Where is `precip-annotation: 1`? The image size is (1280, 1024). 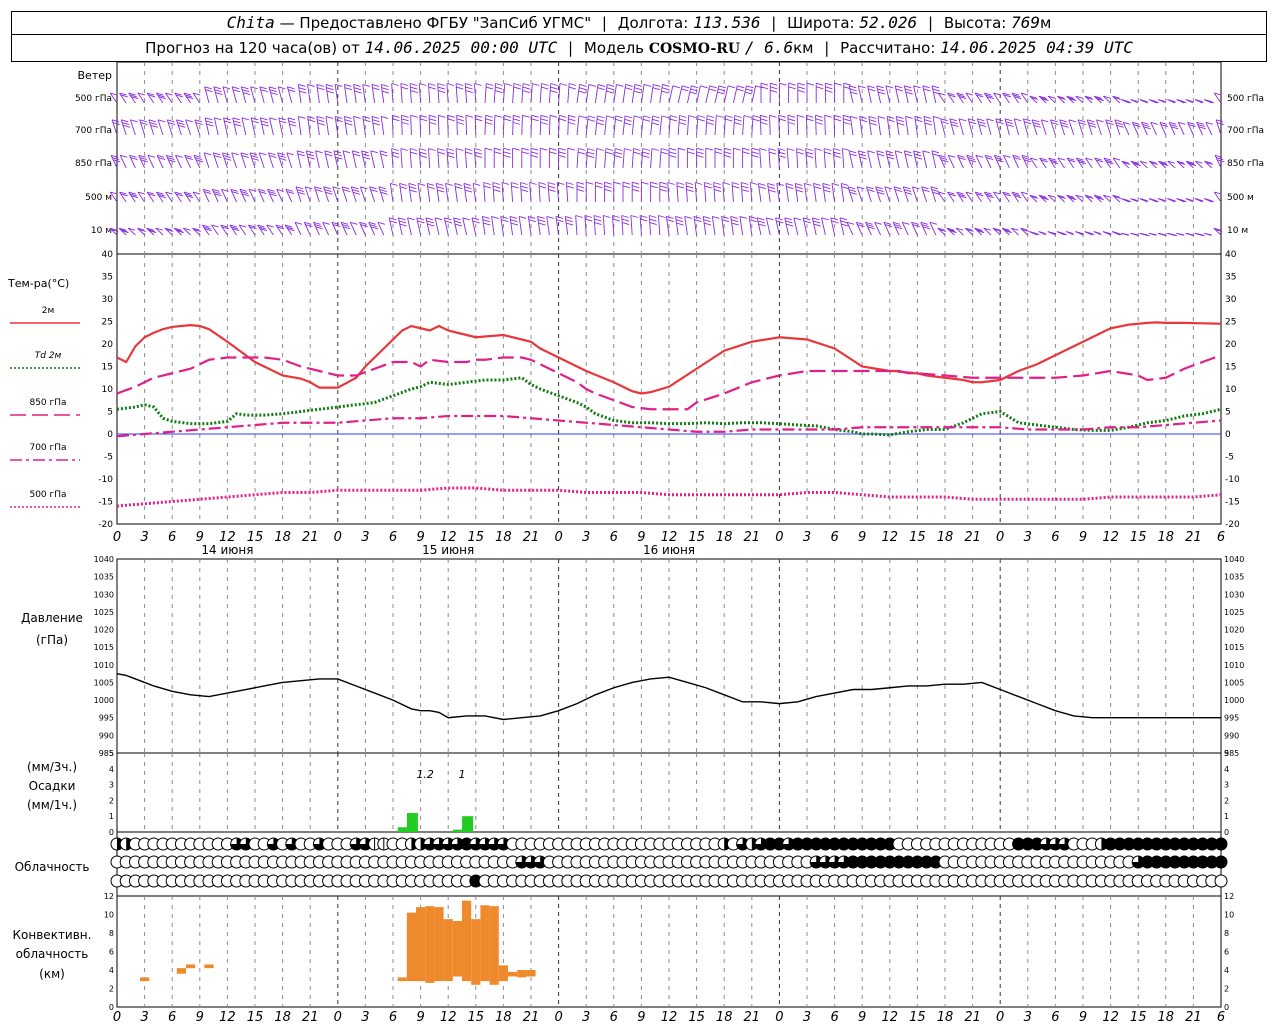 precip-annotation: 1 is located at coordinates (462, 774).